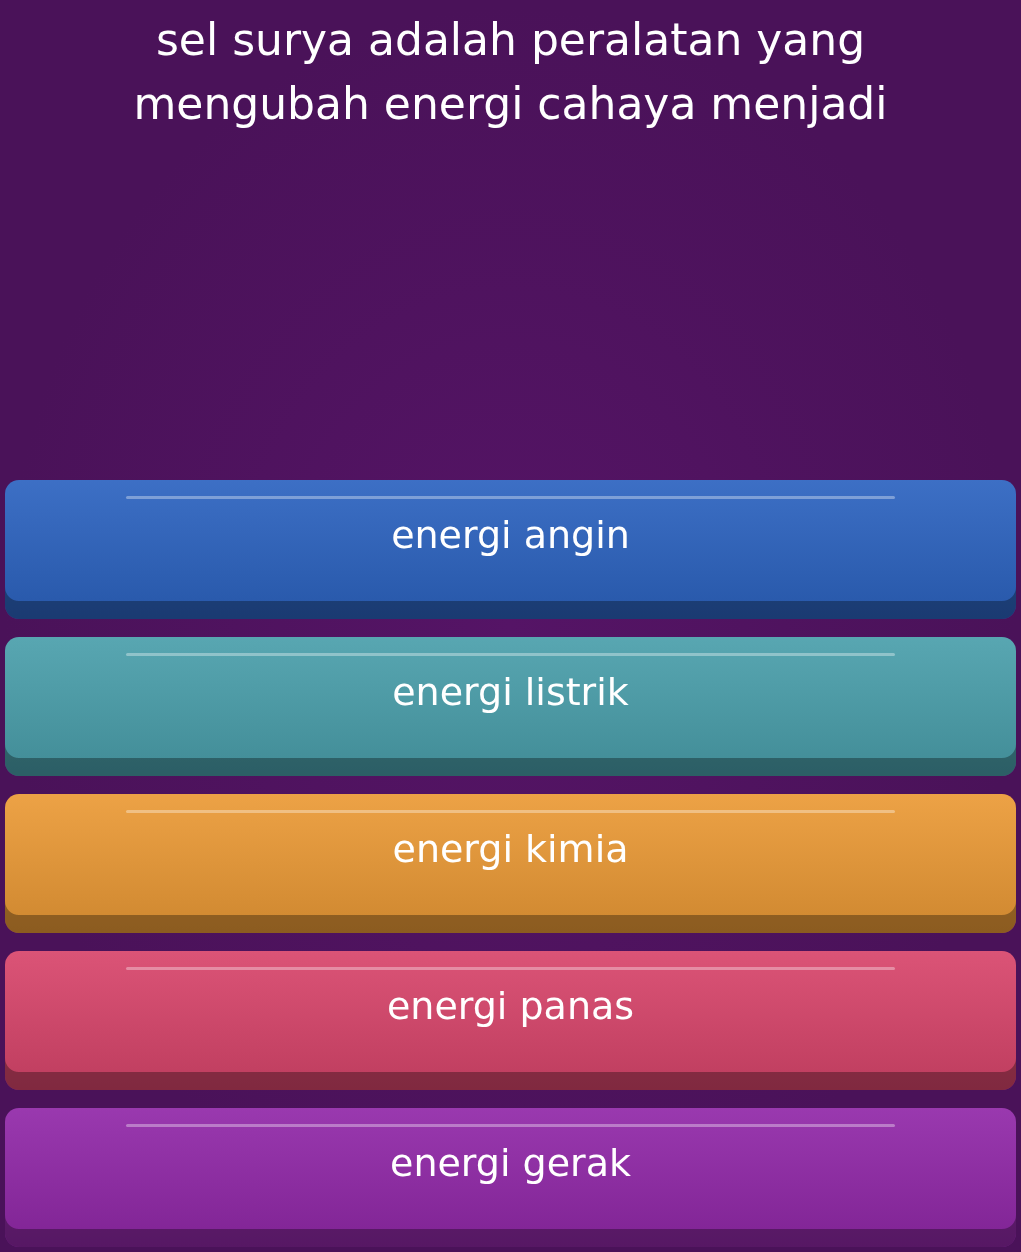  What do you see at coordinates (510, 1177) in the screenshot?
I see `answer-option: energi gerak` at bounding box center [510, 1177].